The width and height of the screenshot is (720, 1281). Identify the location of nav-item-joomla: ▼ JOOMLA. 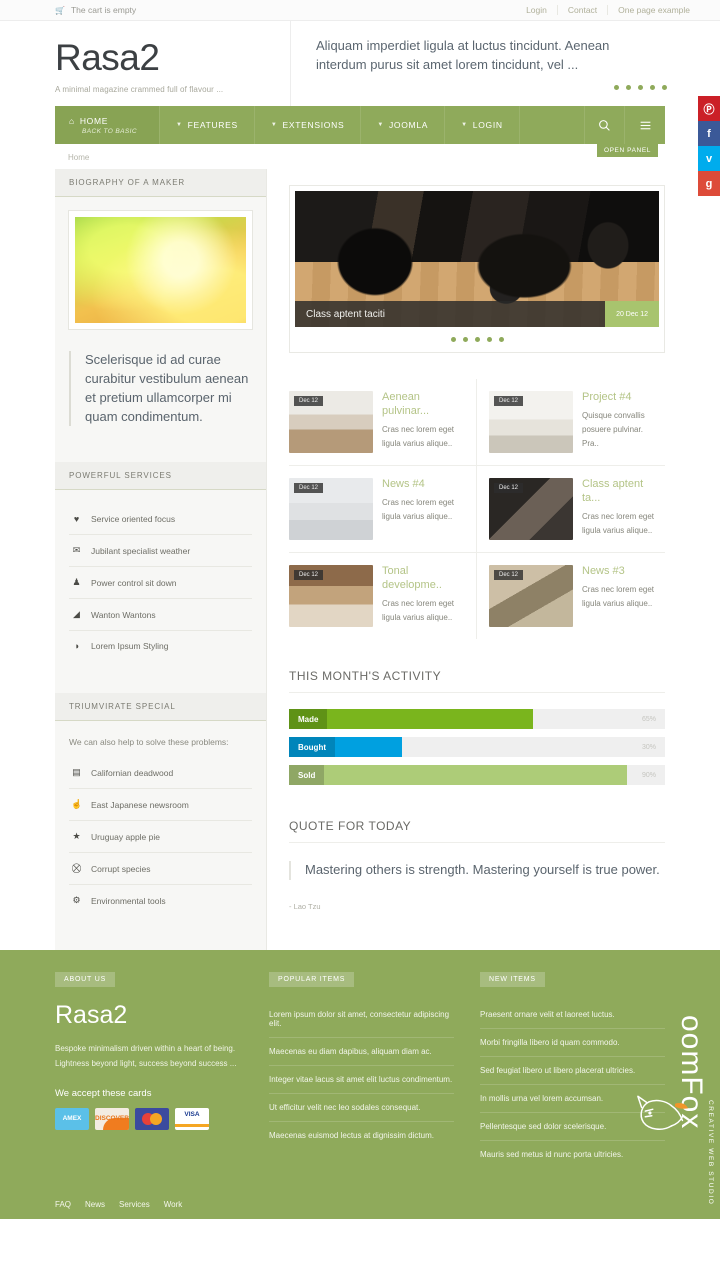
(403, 125).